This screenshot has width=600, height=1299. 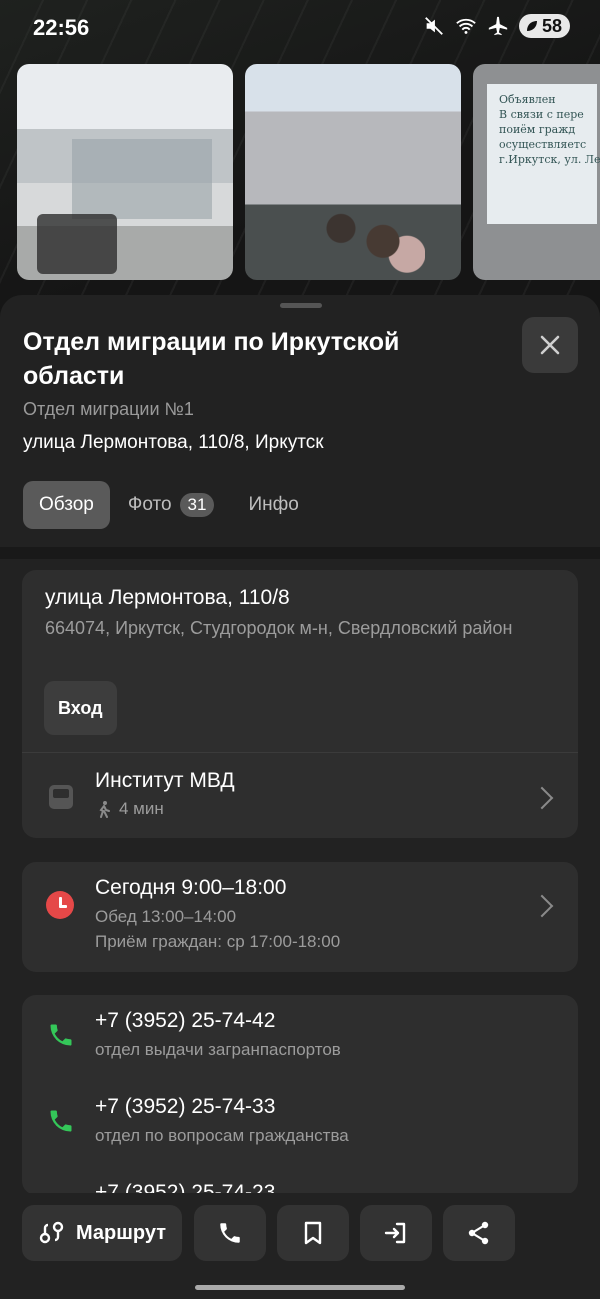 What do you see at coordinates (551, 25) in the screenshot?
I see `battery-level: 58` at bounding box center [551, 25].